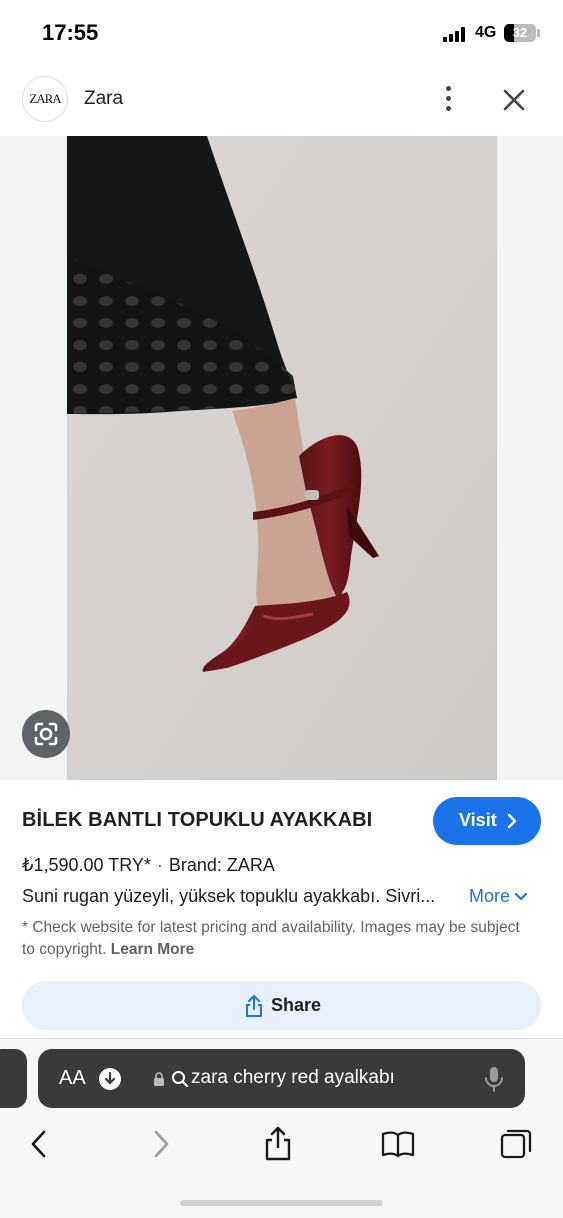  I want to click on url-text: zara cherry red ayalkabı, so click(293, 1078).